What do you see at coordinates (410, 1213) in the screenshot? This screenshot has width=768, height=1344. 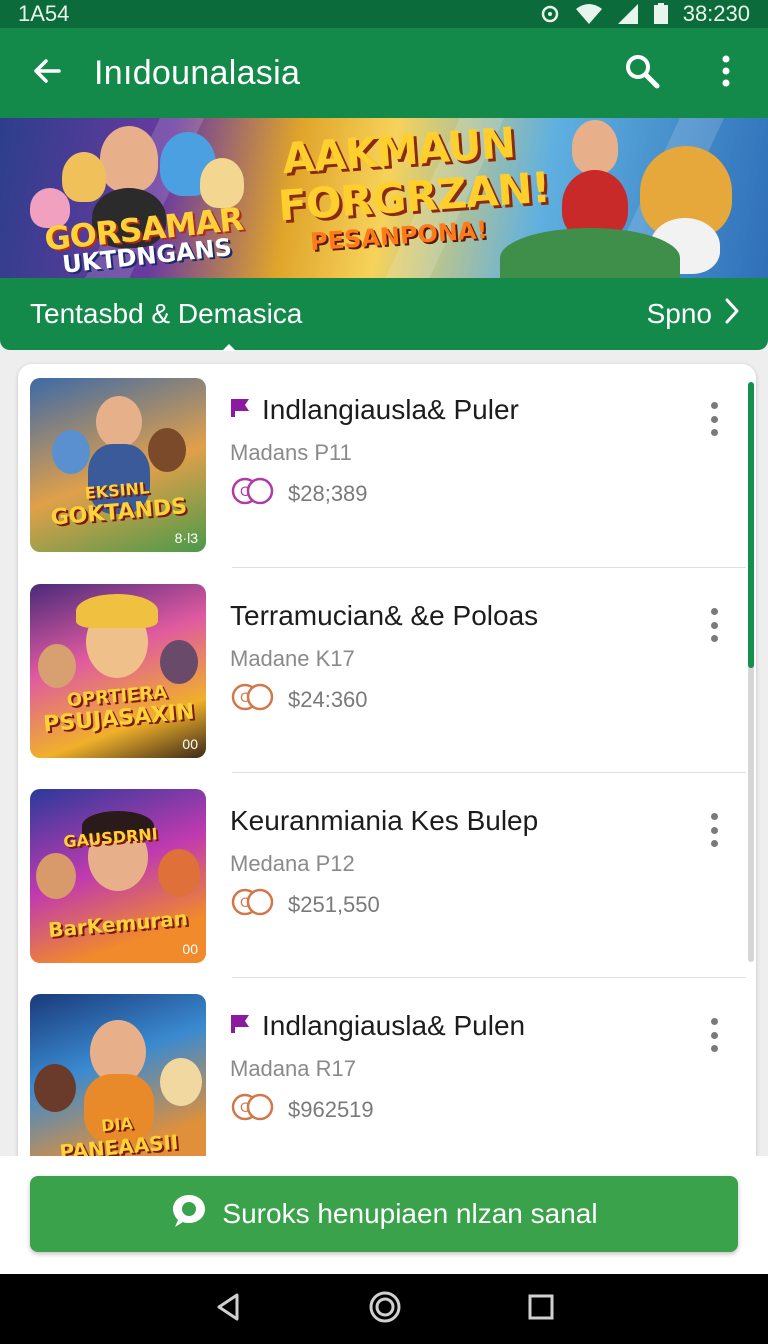 I see `chat-action-label: Suroks henupiaen nlzan sanal` at bounding box center [410, 1213].